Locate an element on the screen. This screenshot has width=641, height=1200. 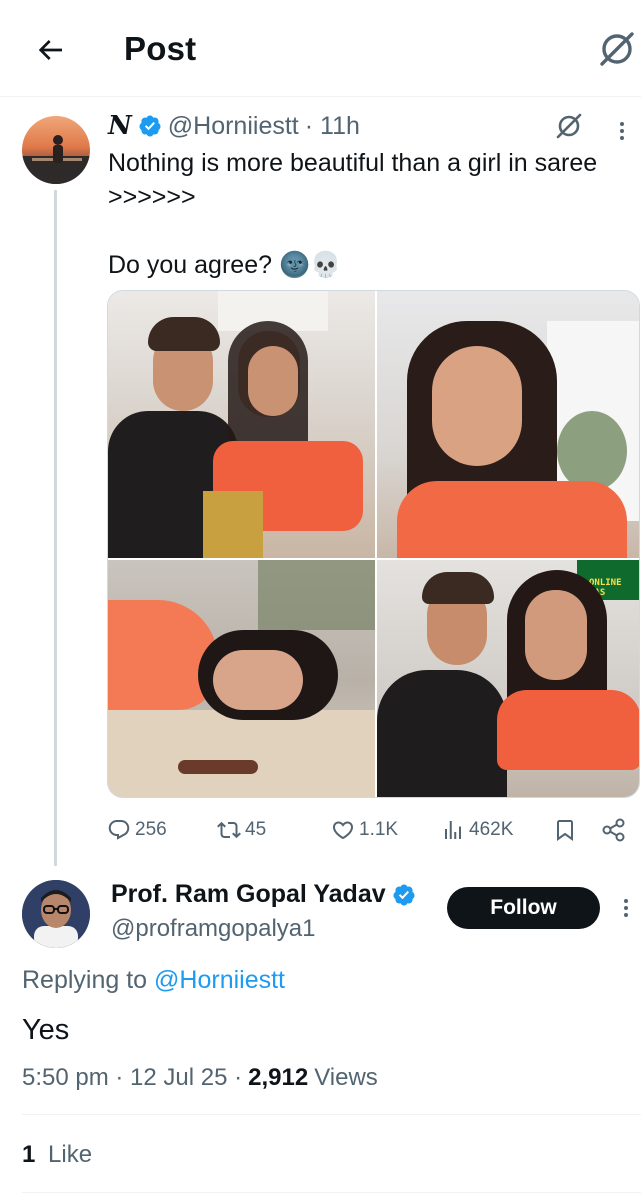
bookmark-icon is located at coordinates (565, 830).